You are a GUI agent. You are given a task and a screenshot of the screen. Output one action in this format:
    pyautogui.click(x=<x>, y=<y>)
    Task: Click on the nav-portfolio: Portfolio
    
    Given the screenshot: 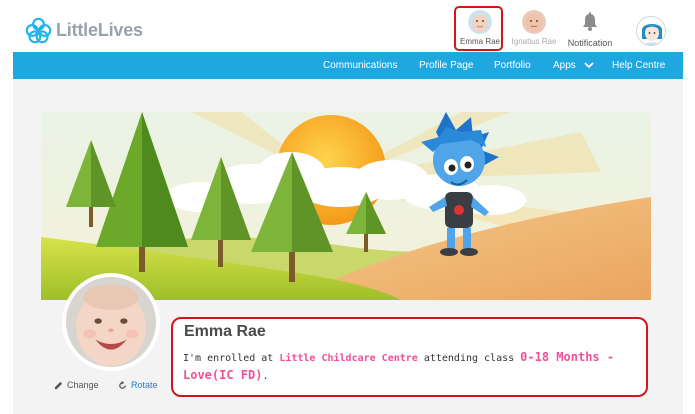 What is the action you would take?
    pyautogui.click(x=512, y=65)
    